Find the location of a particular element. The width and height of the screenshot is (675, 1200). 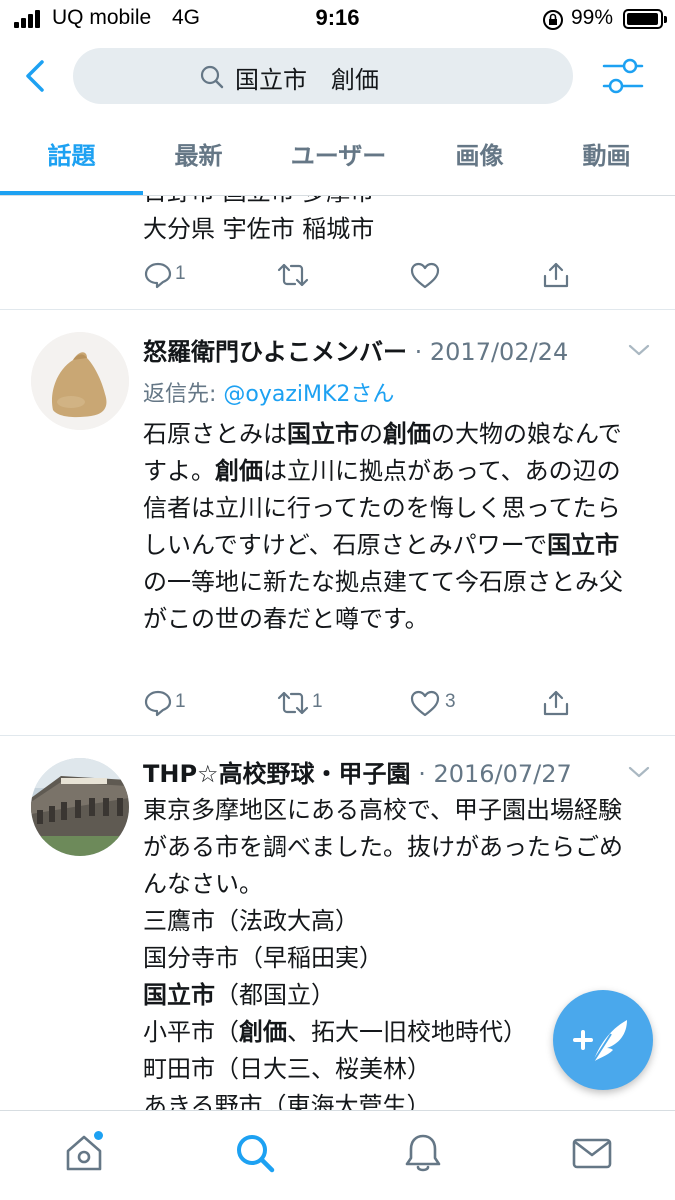

search-header: 国立市 創価 is located at coordinates (337, 80).